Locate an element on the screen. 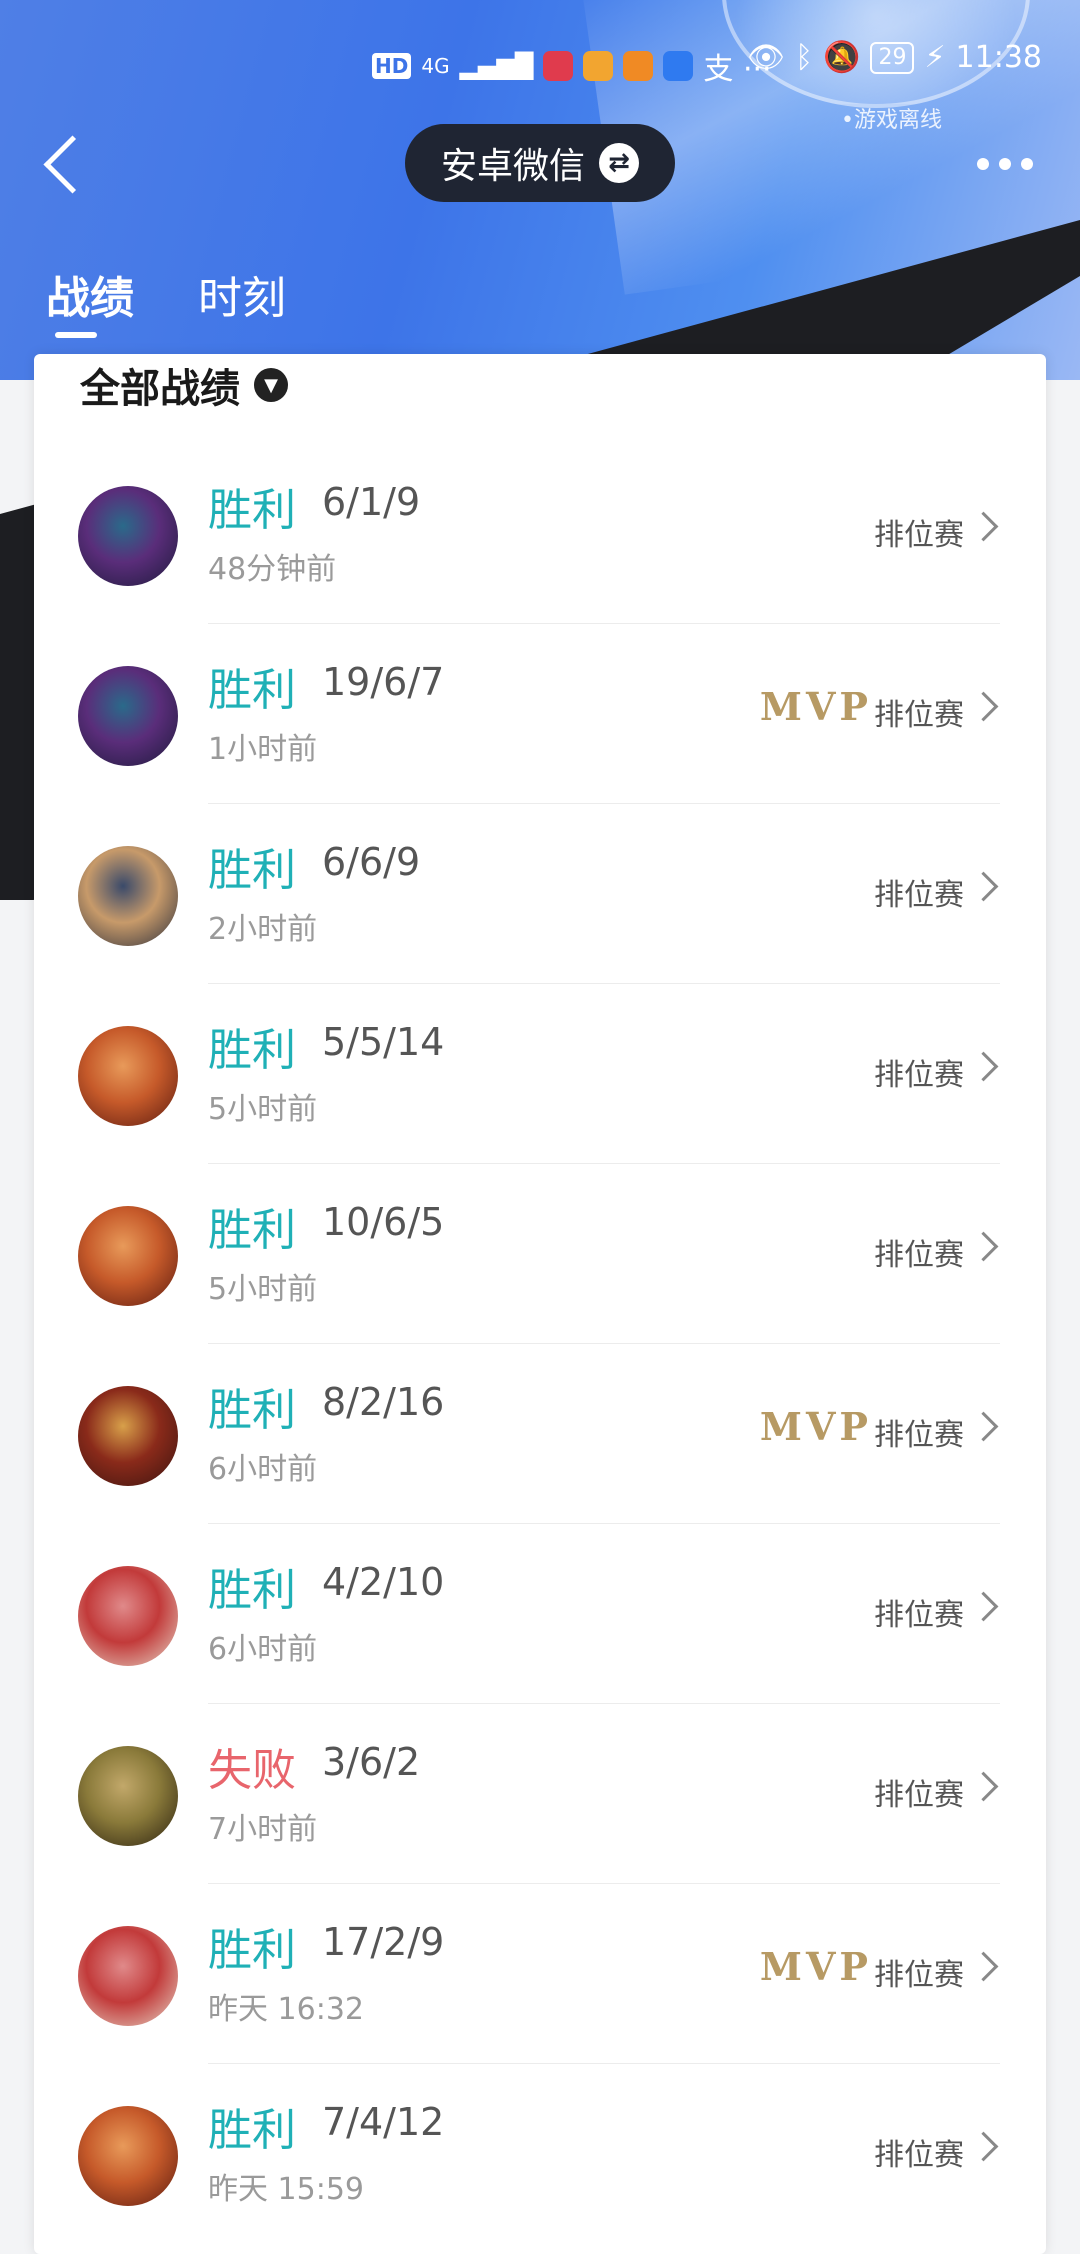 The image size is (1080, 2254). match-row: 胜利 10/6/5 5小时前 排位赛 is located at coordinates (540, 1254).